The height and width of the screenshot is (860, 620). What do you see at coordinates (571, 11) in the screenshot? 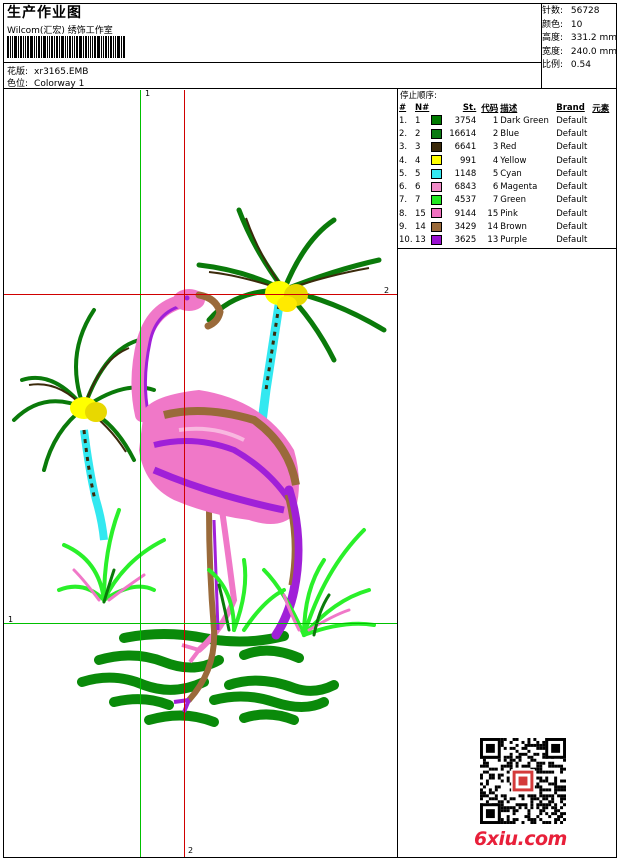
I see `stat-stitches: 针数: 56728` at bounding box center [571, 11].